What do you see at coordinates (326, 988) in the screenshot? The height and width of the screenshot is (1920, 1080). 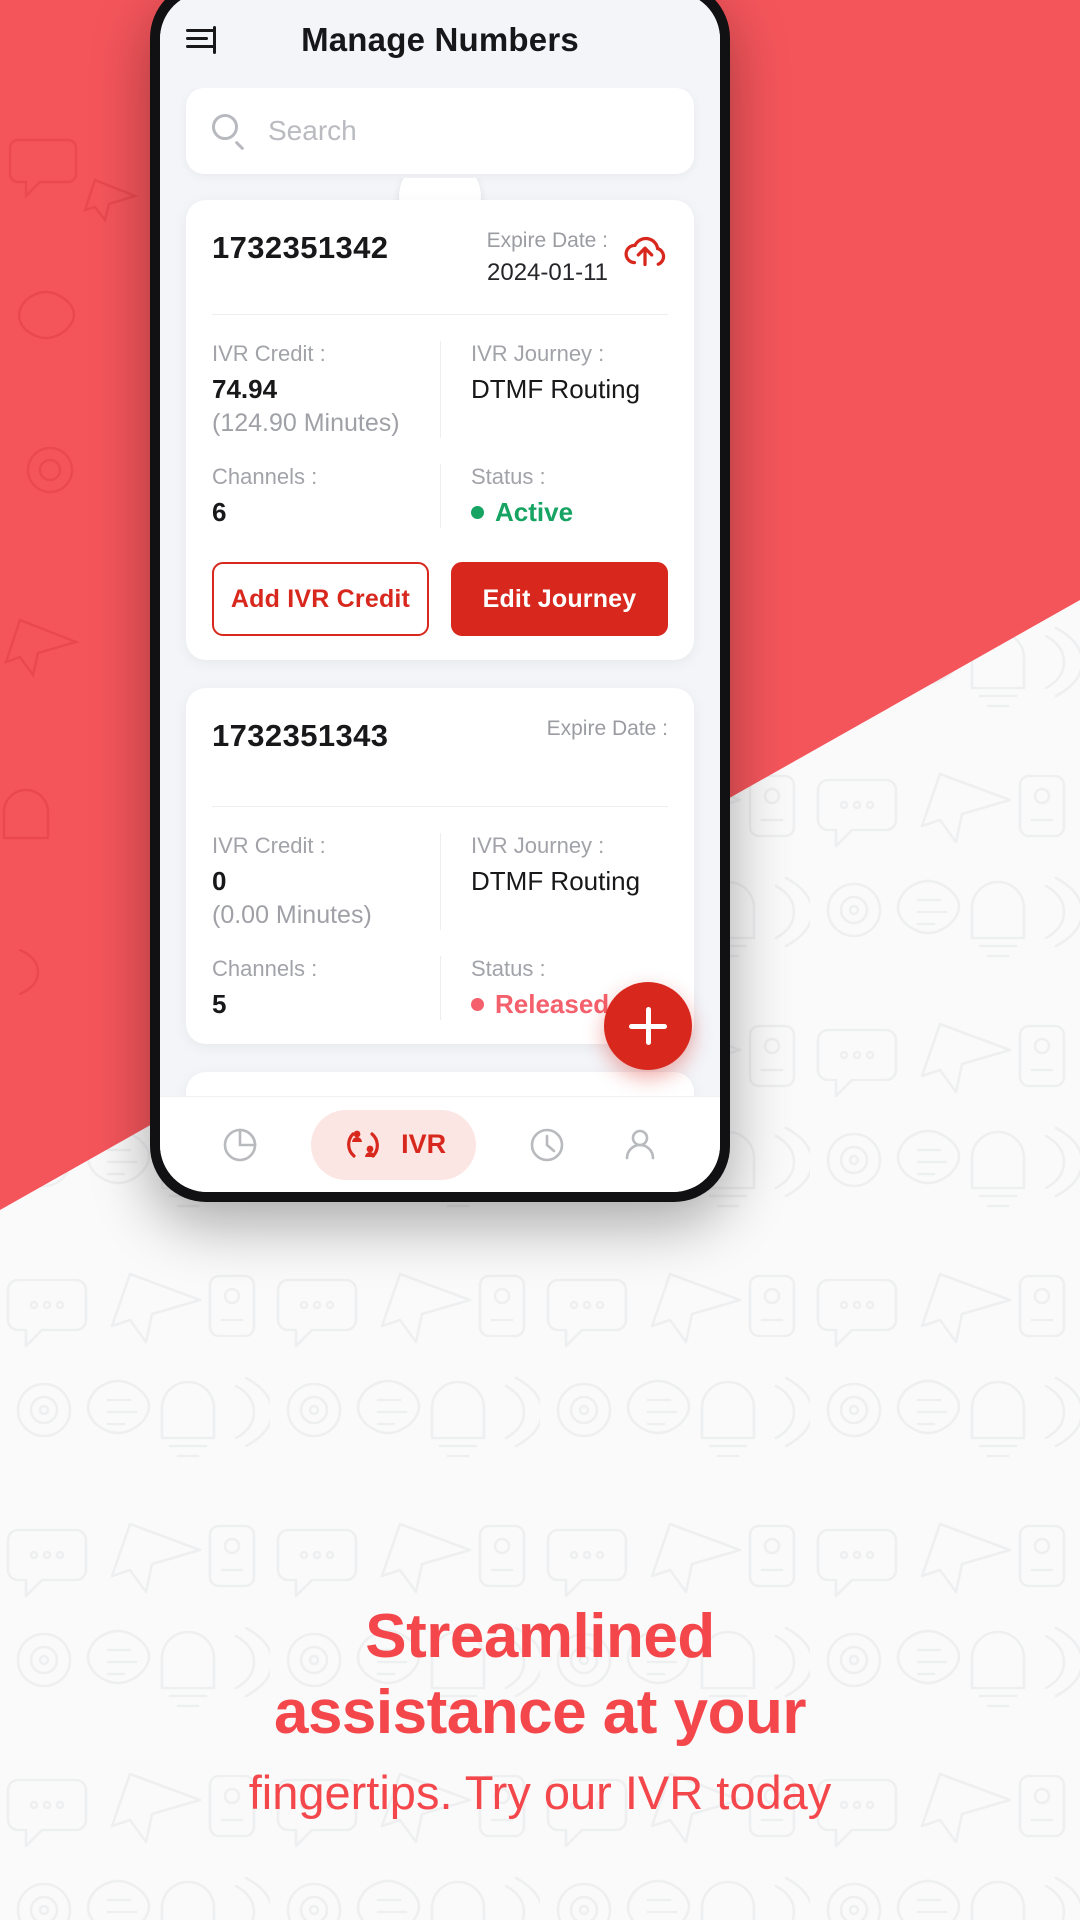 I see `channels-cell: Channels : 5` at bounding box center [326, 988].